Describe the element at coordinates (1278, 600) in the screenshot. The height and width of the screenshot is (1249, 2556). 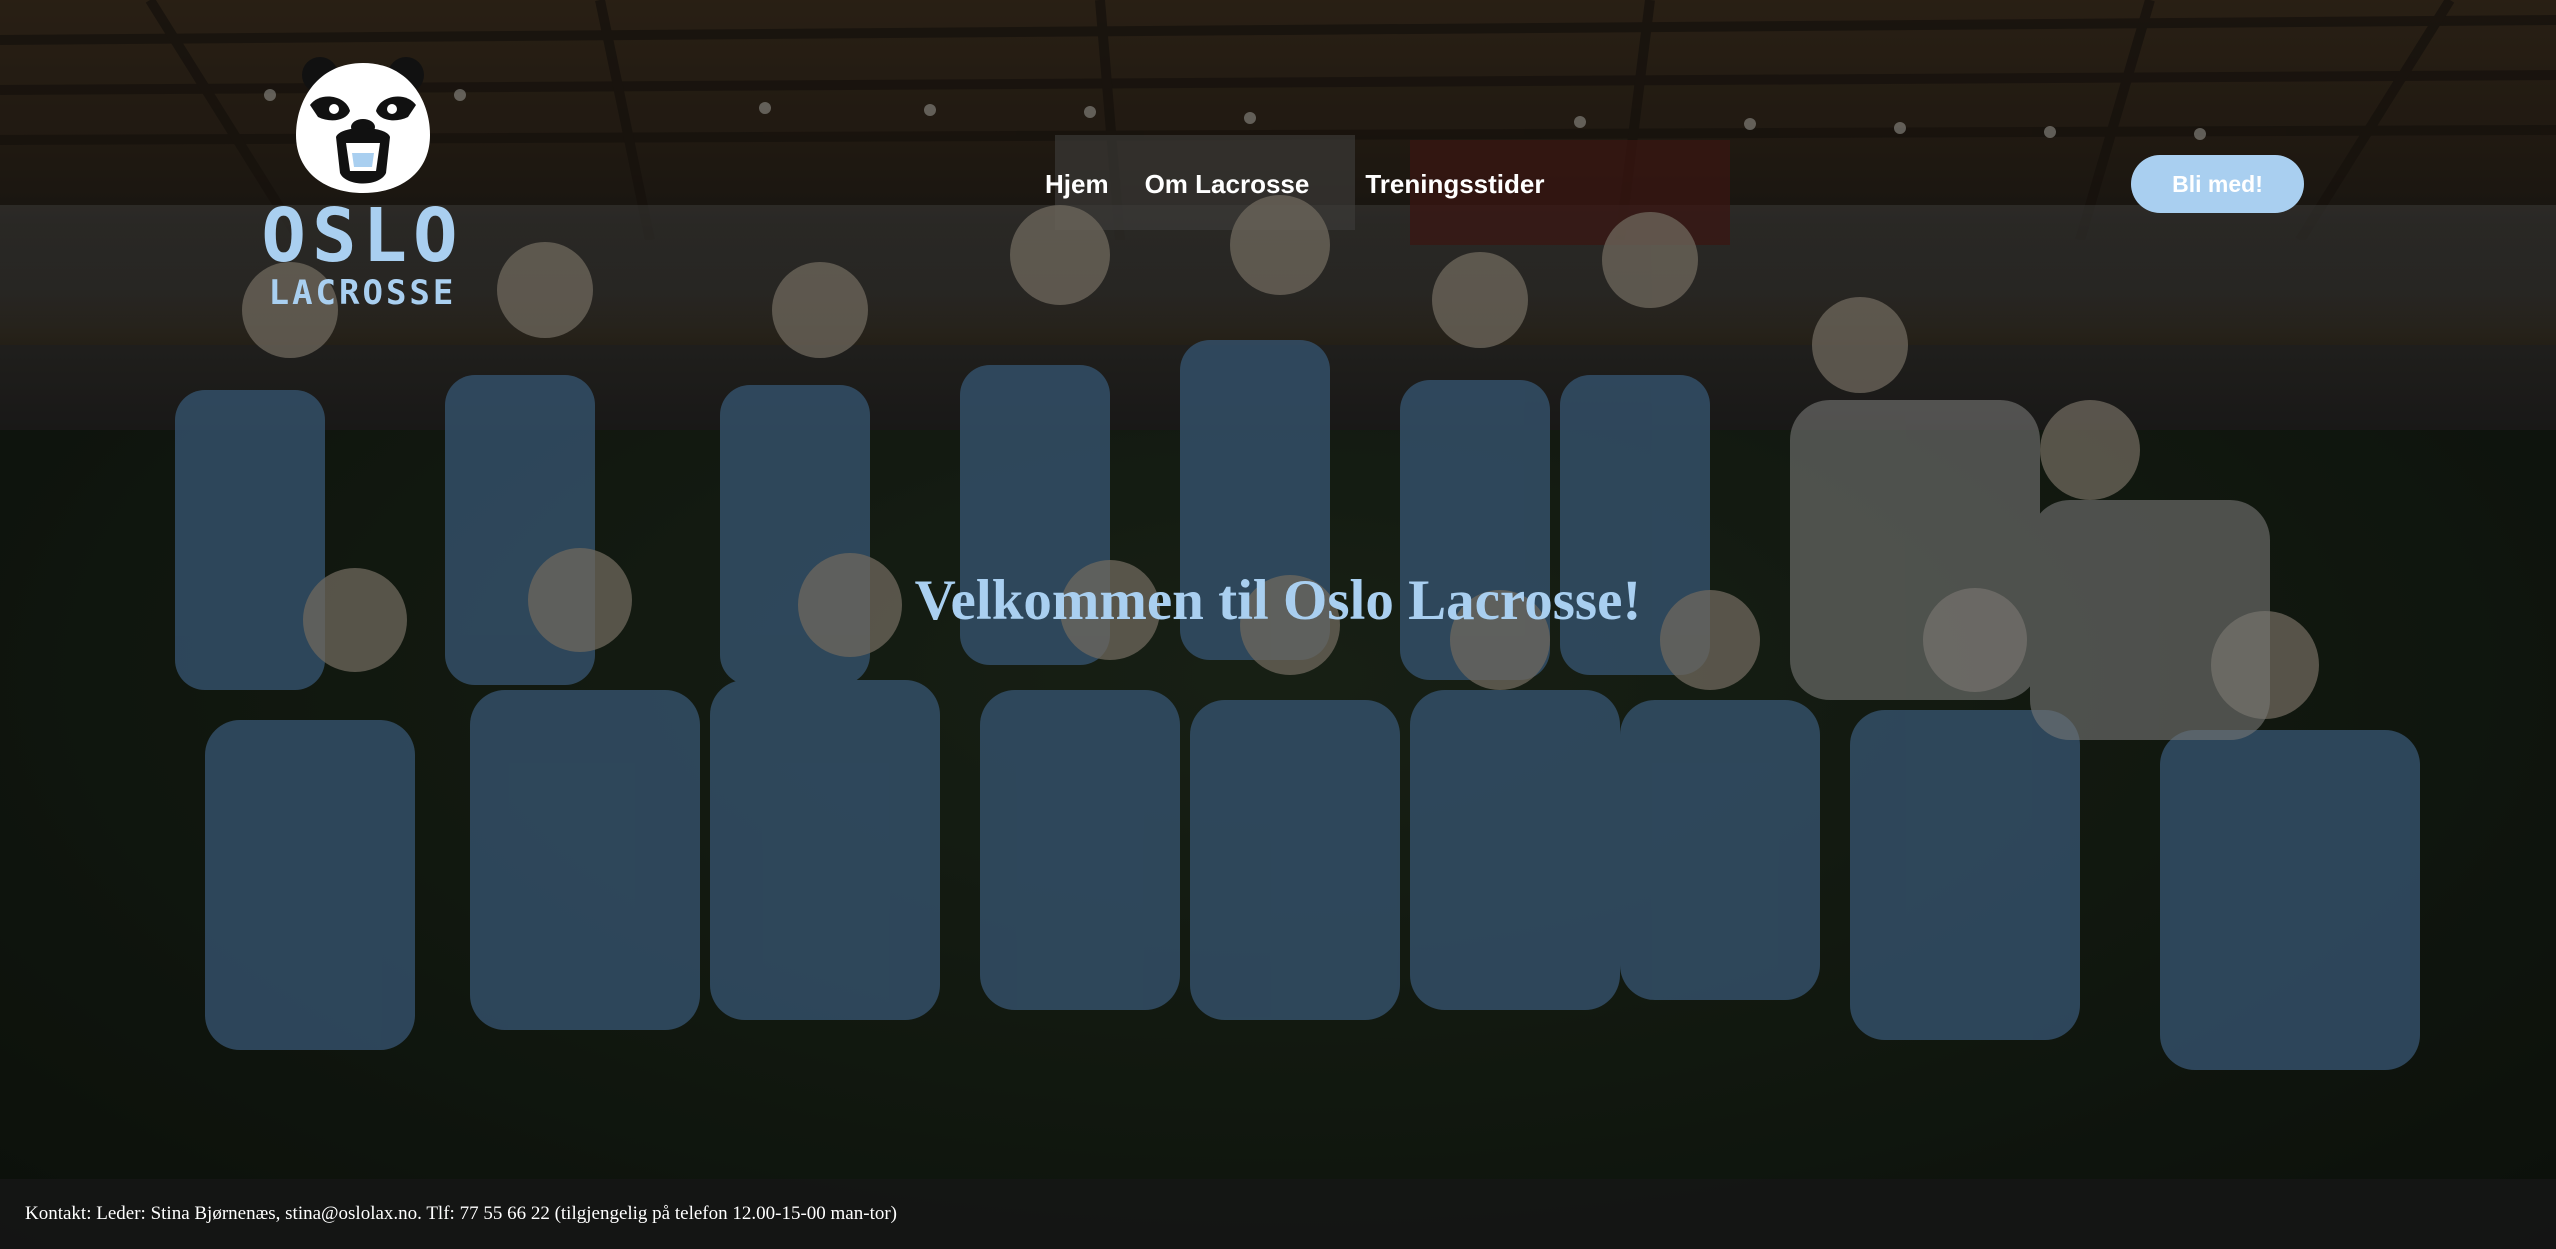
I see `hero-title: Velkommen til Oslo Lacrosse!` at that location.